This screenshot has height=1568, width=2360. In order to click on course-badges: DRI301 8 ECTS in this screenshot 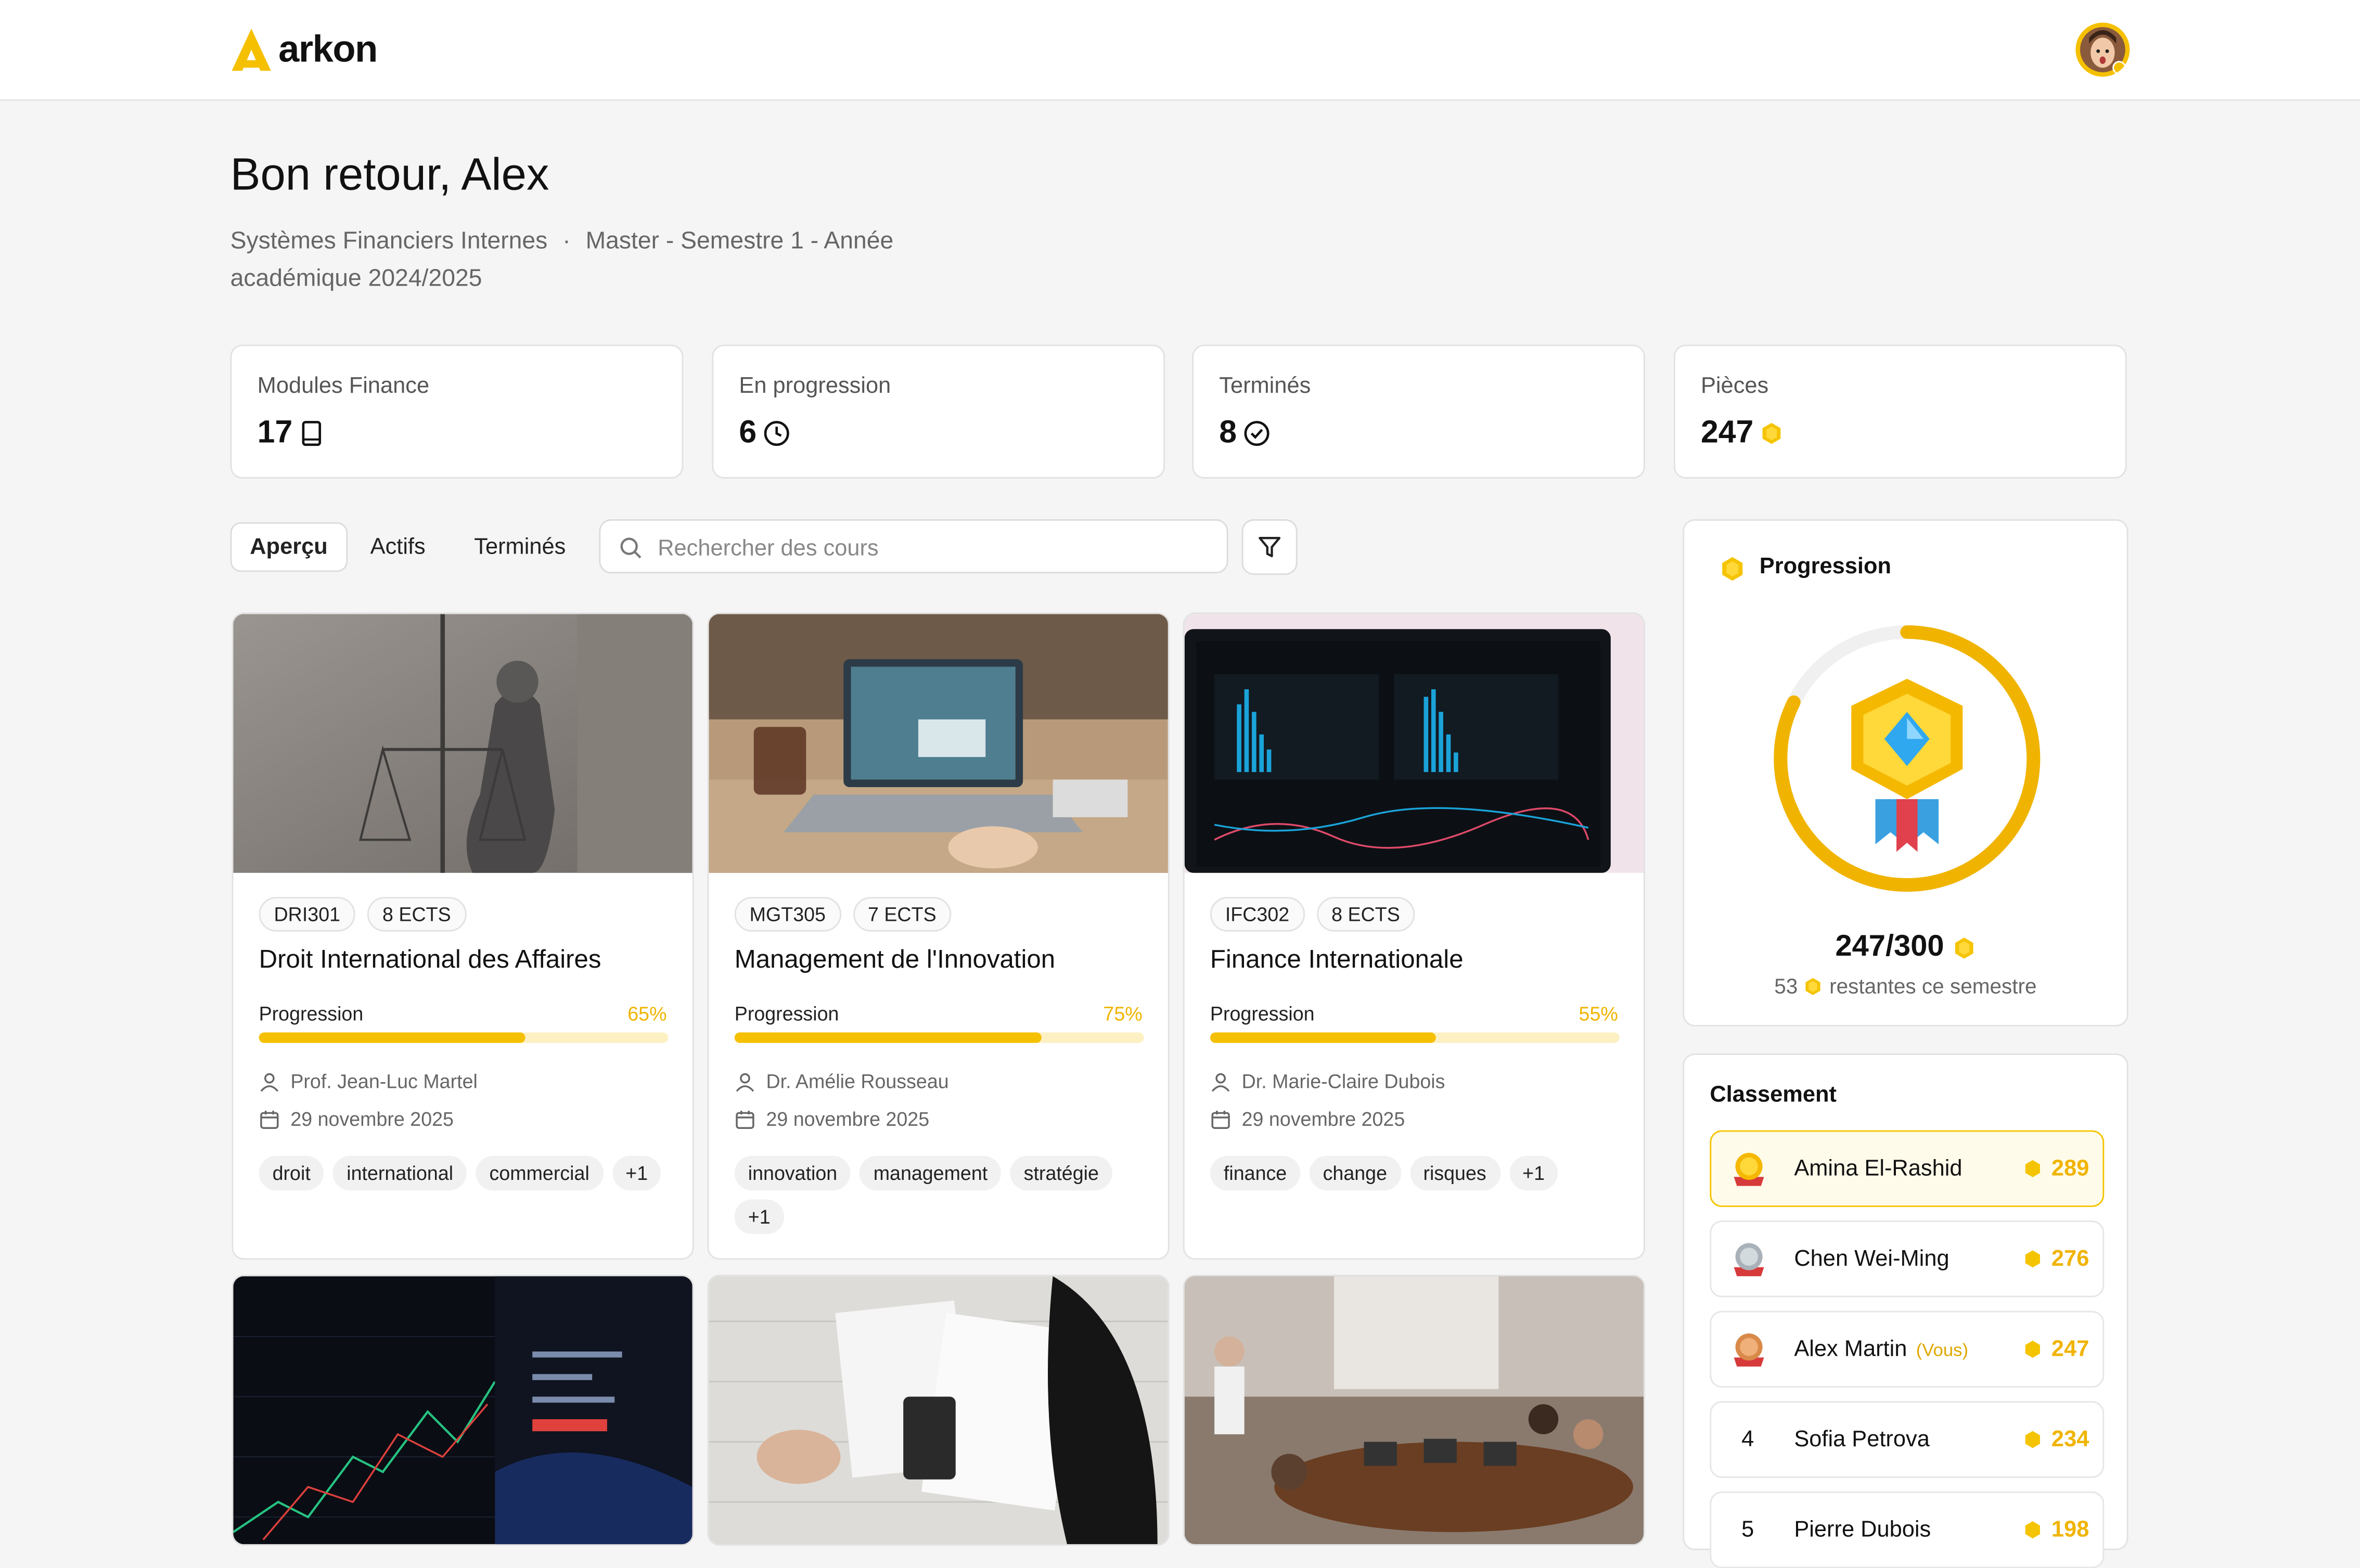, I will do `click(362, 914)`.